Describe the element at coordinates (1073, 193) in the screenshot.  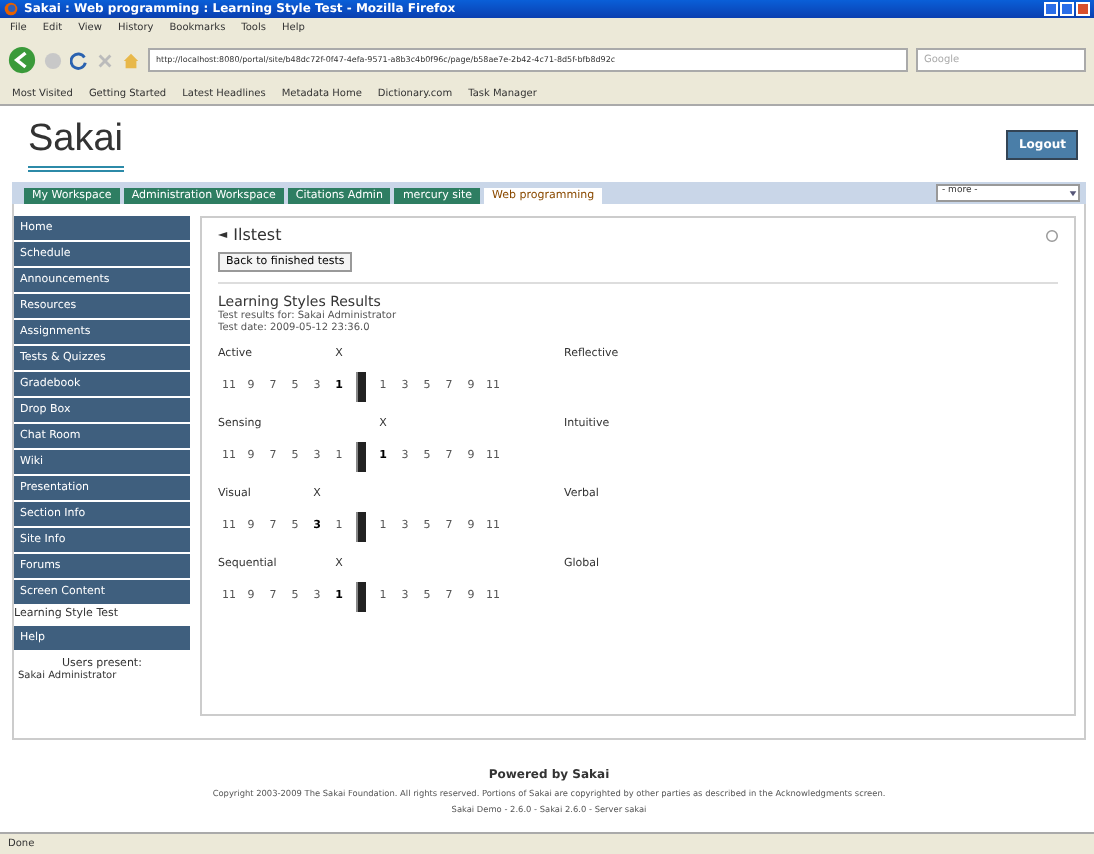
I see `dropdown-caret-icon` at that location.